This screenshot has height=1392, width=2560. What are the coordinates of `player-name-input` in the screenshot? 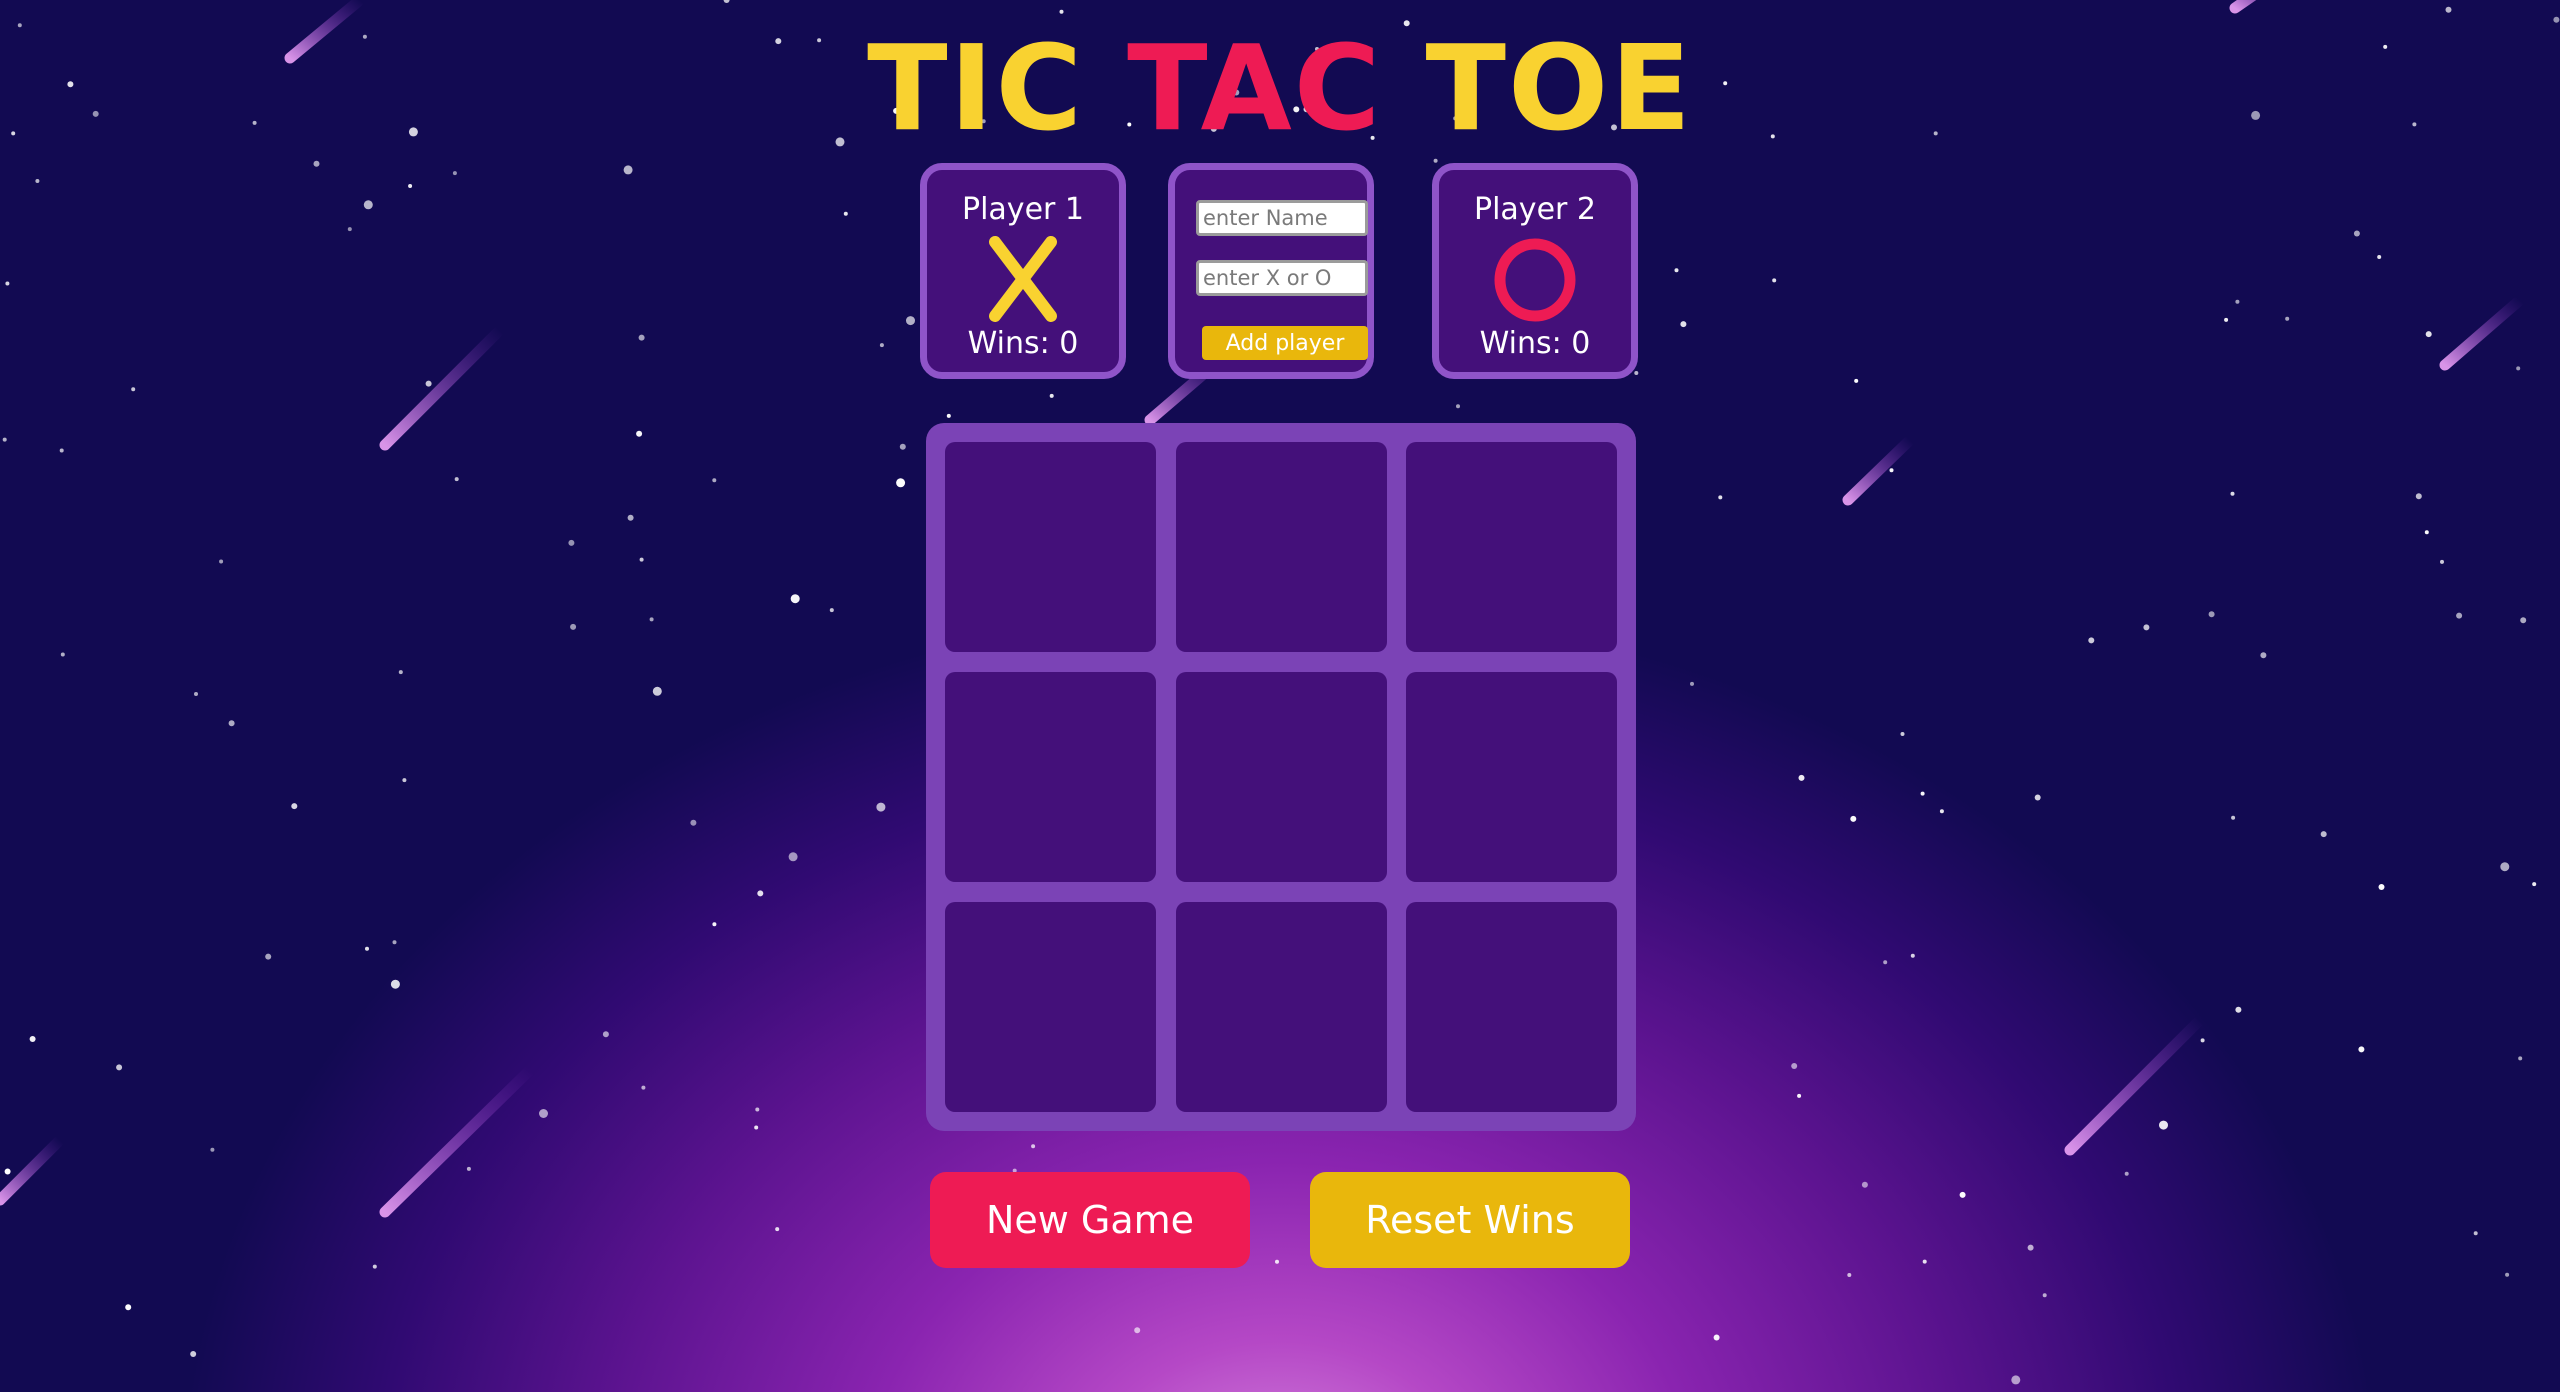 It's located at (1282, 218).